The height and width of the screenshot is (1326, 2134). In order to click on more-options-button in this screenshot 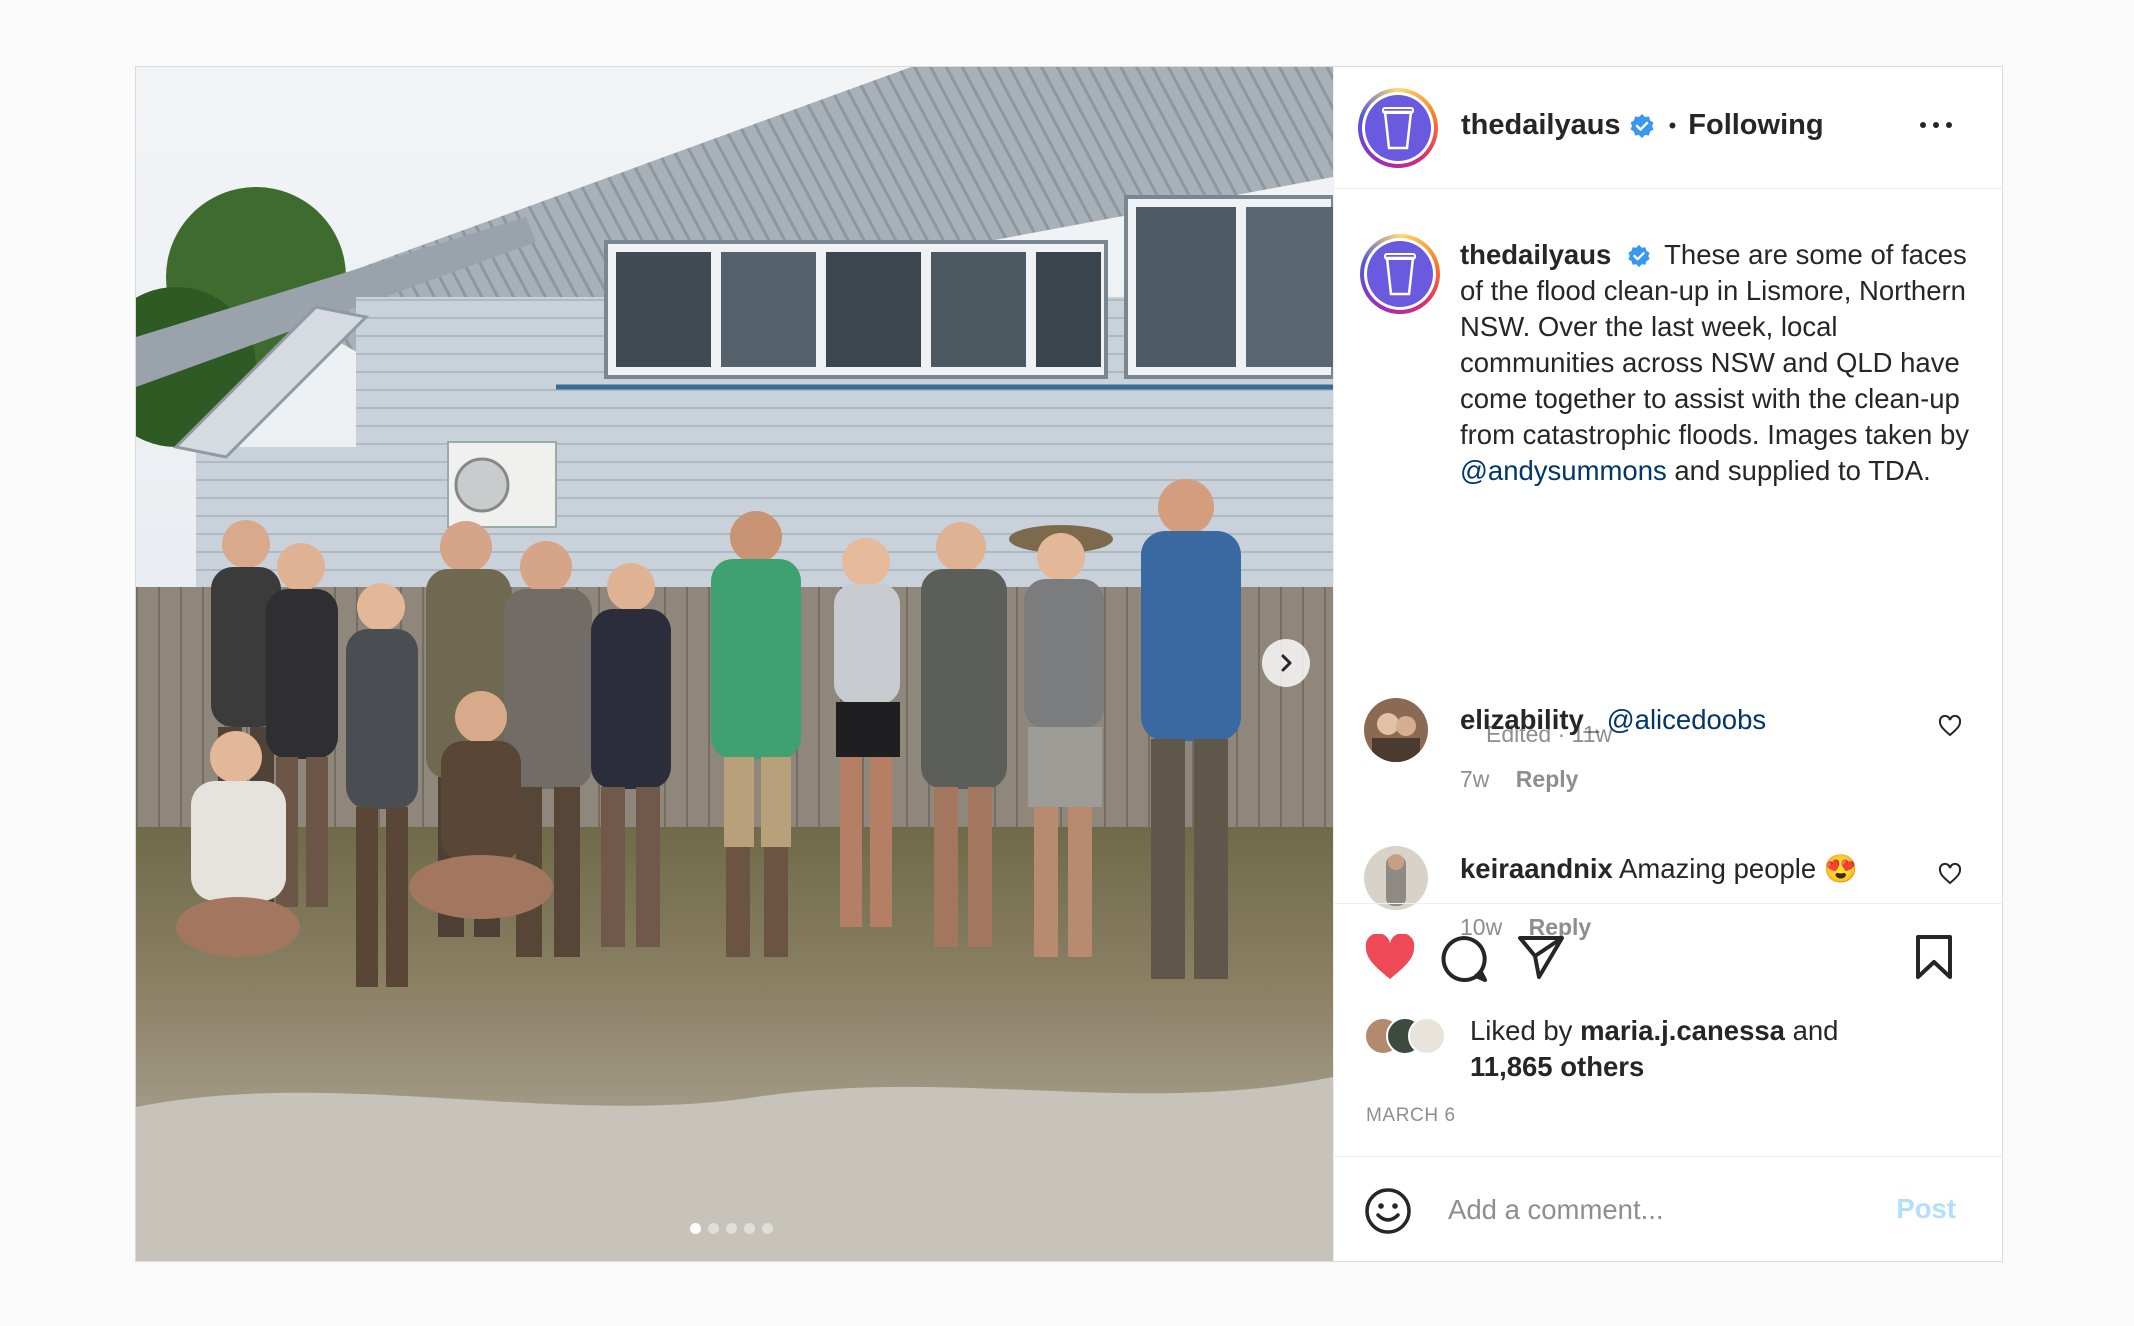, I will do `click(1936, 125)`.